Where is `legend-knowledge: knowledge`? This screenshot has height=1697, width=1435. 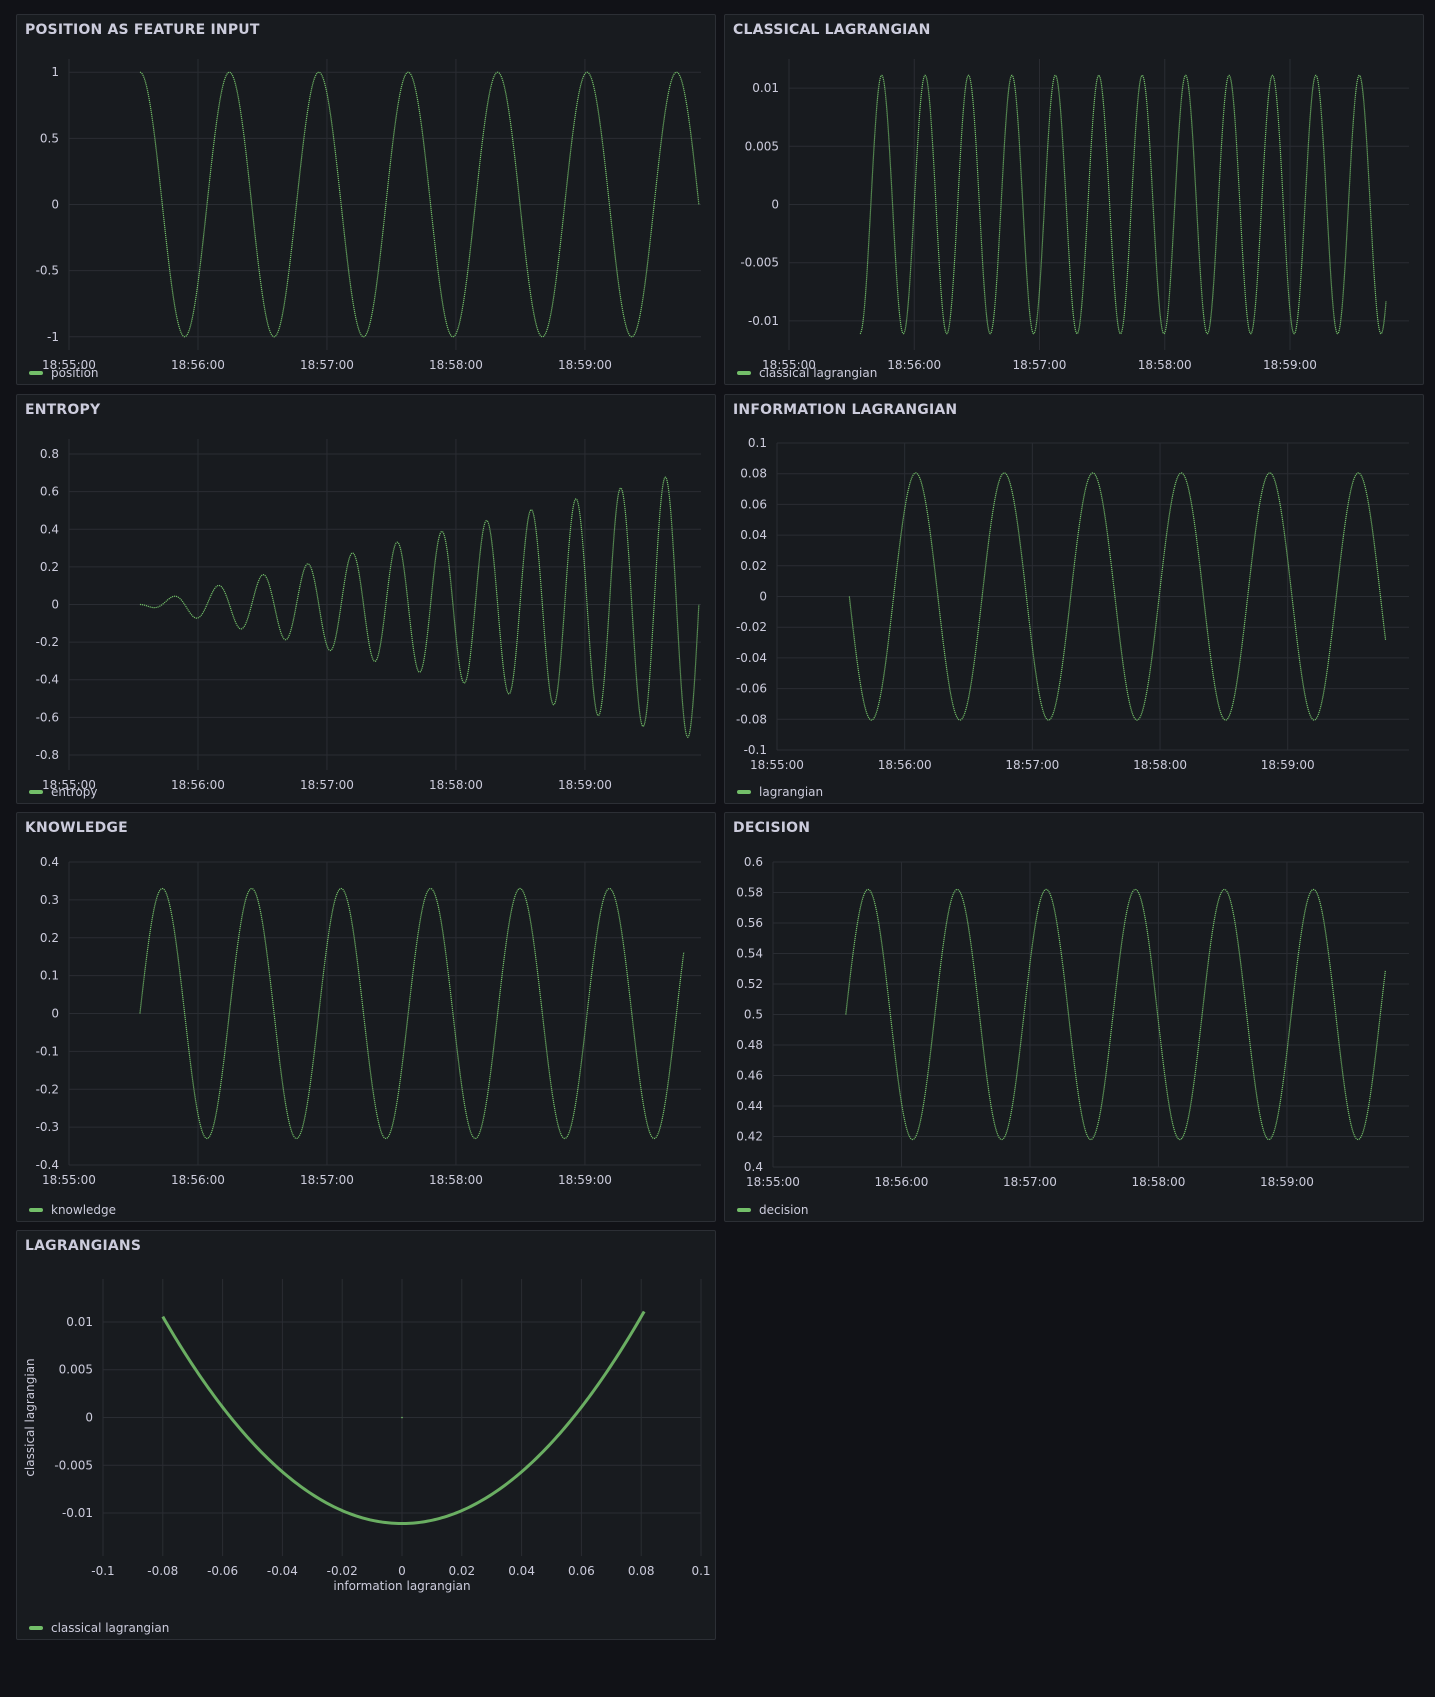
legend-knowledge: knowledge is located at coordinates (72, 1210).